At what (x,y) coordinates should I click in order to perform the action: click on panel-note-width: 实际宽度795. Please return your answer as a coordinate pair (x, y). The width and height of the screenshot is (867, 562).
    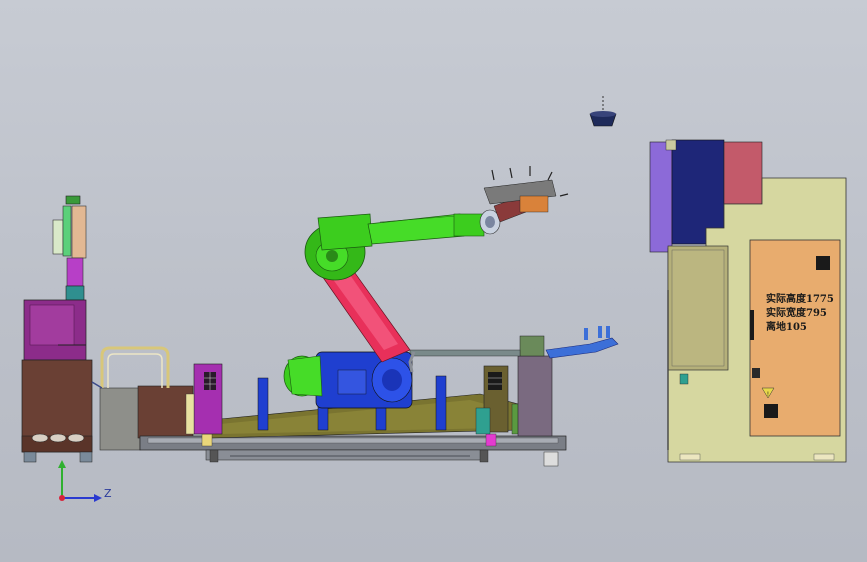
    Looking at the image, I should click on (796, 312).